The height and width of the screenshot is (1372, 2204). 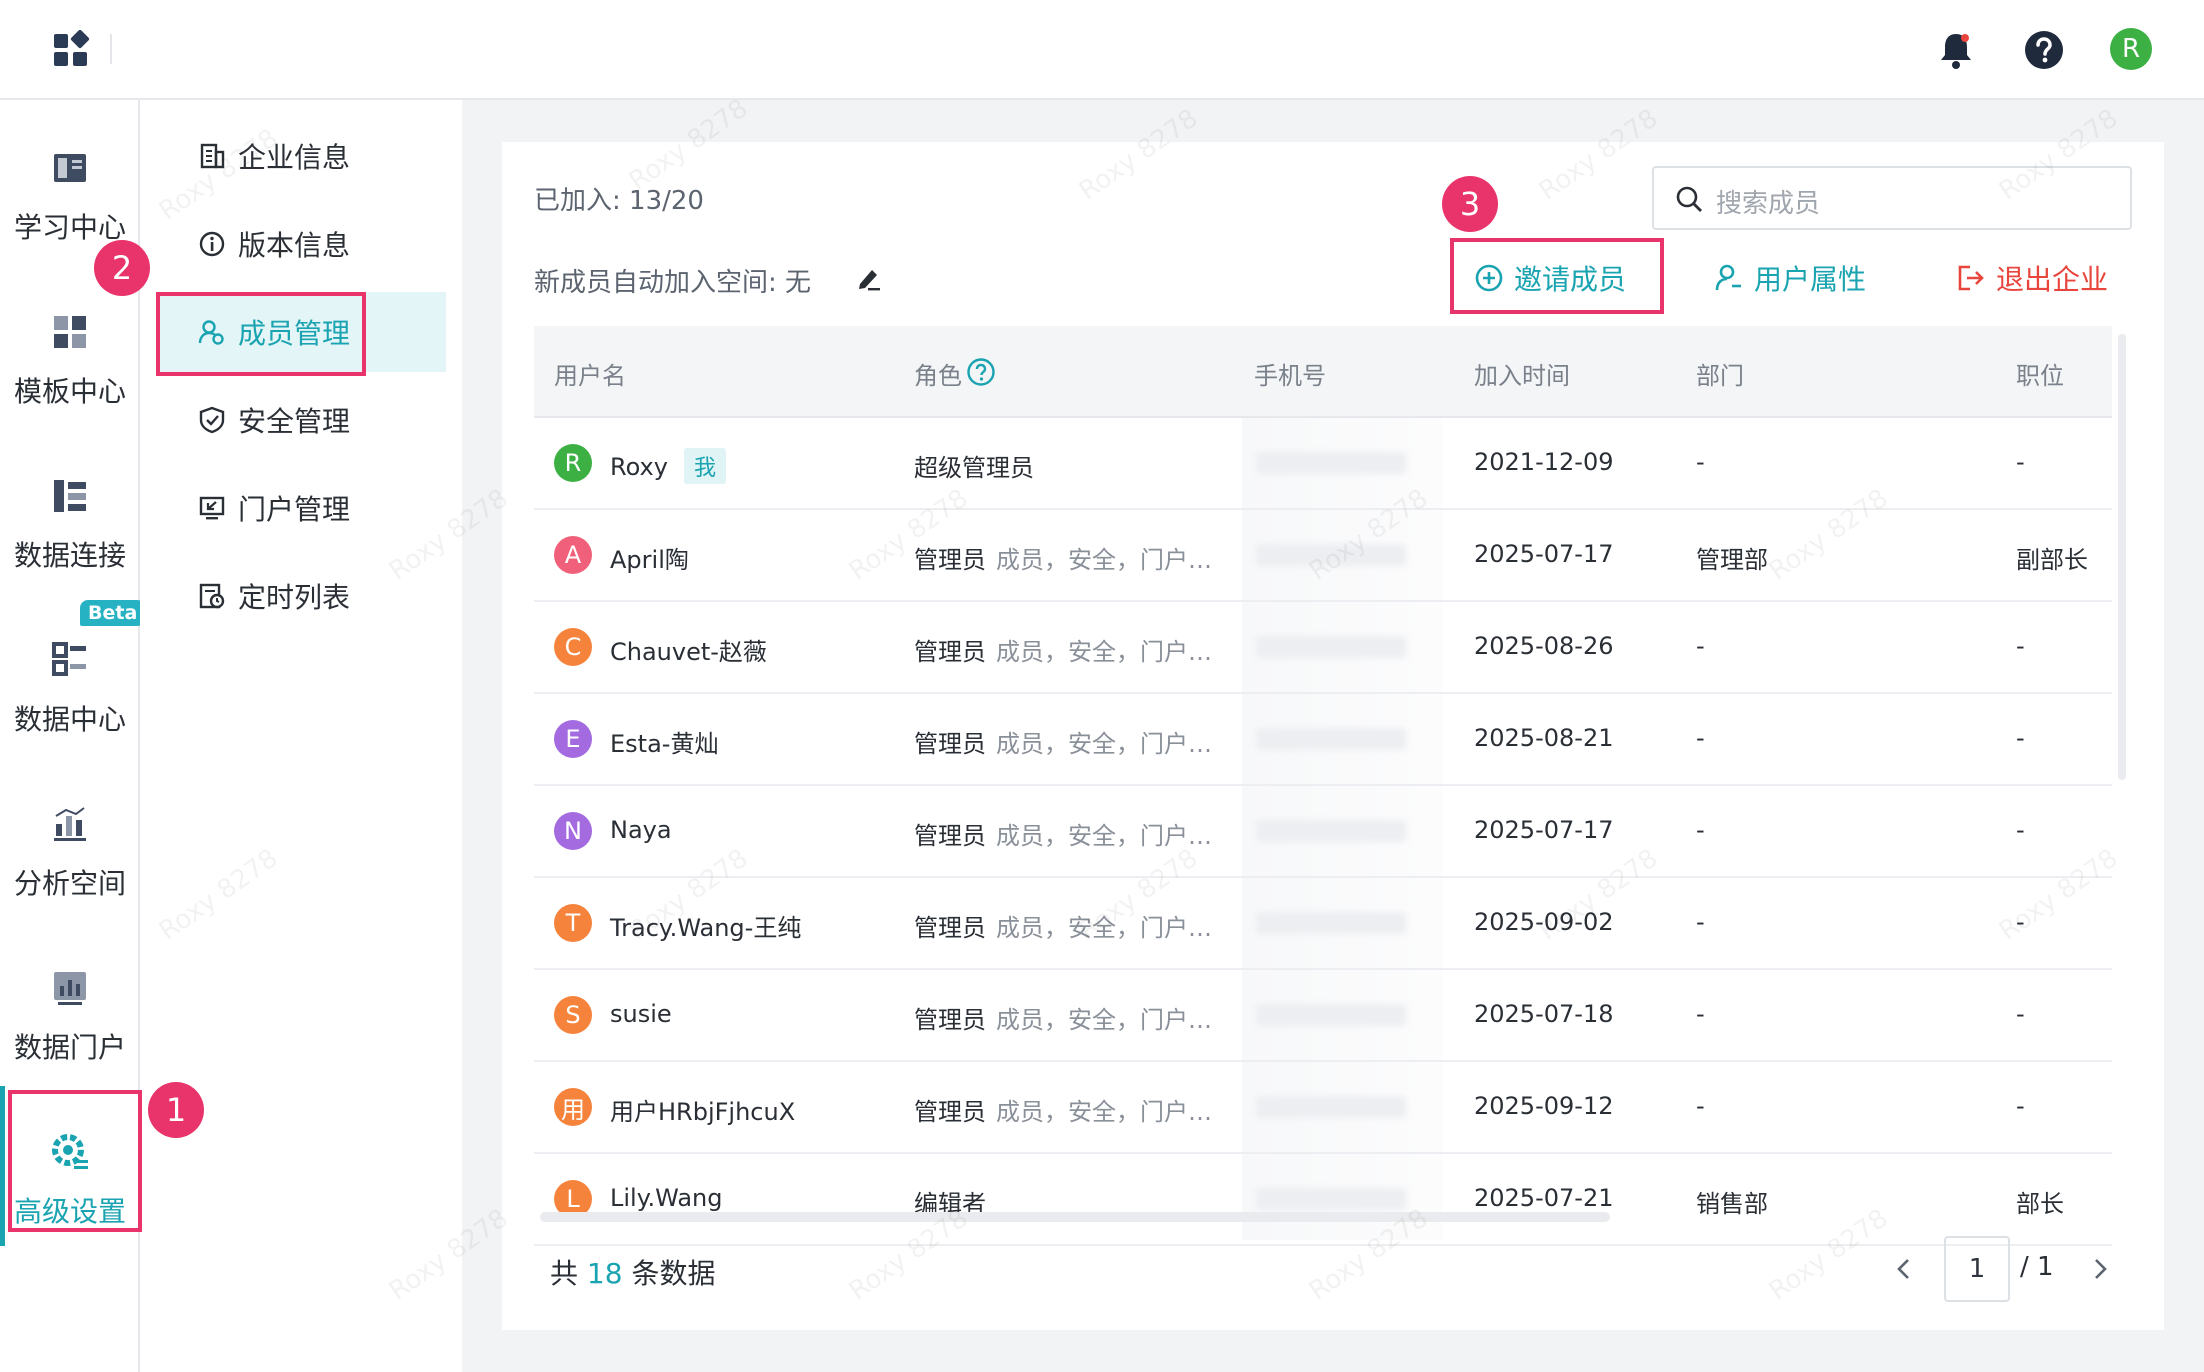 What do you see at coordinates (1323, 1200) in the screenshot?
I see `table-row: L Lily.Wang 编辑者 2025-07-21 销售部 部长` at bounding box center [1323, 1200].